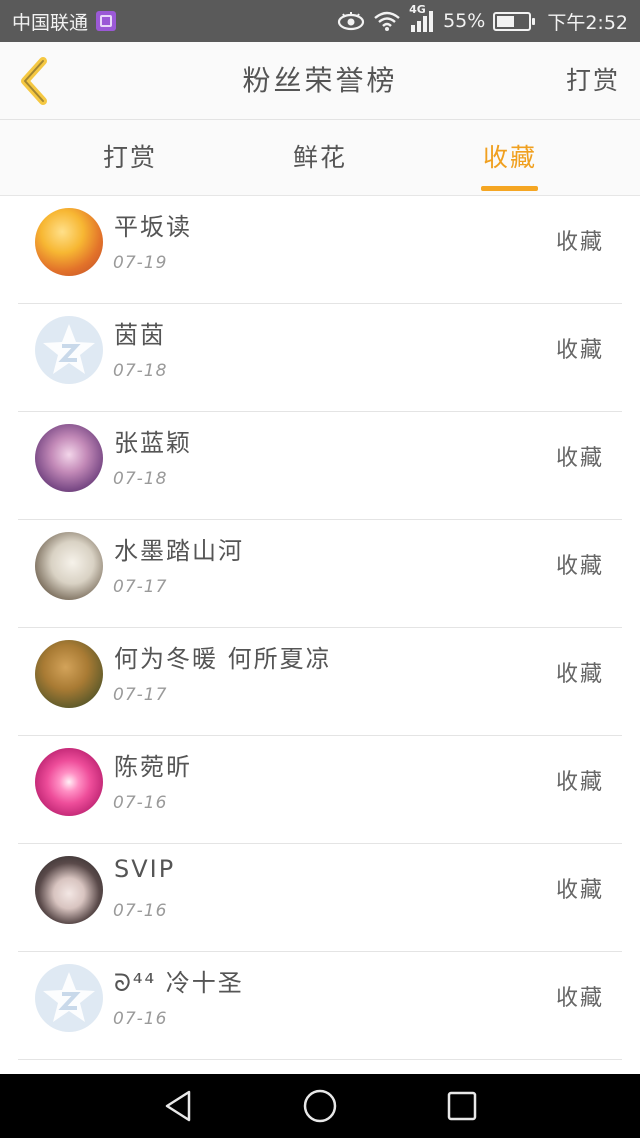  Describe the element at coordinates (130, 158) in the screenshot. I see `tab-reward: 打赏` at that location.